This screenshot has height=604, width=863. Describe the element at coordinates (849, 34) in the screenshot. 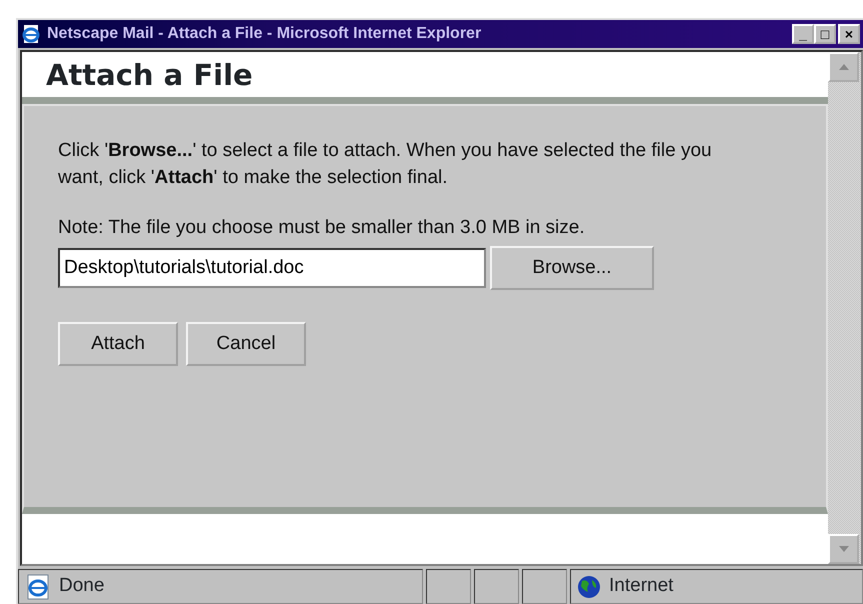

I see `close-button: ×` at that location.